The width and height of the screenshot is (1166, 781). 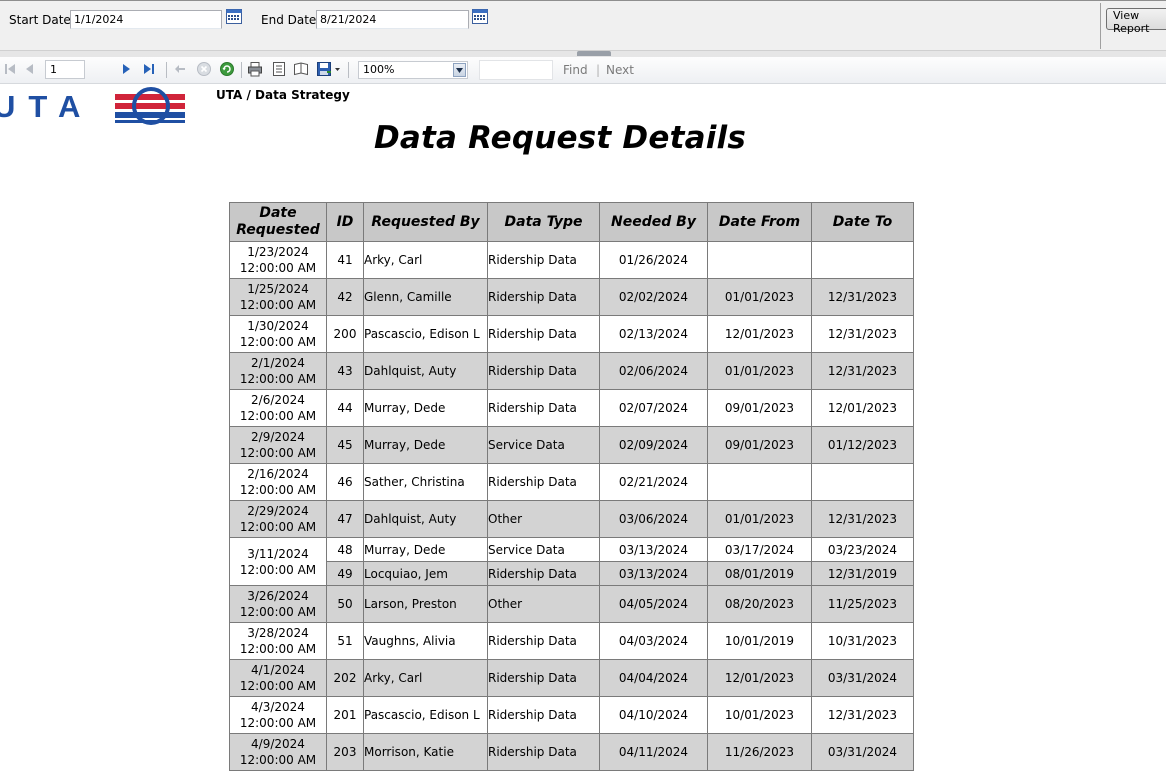 I want to click on header-date-from: Date From, so click(x=759, y=222).